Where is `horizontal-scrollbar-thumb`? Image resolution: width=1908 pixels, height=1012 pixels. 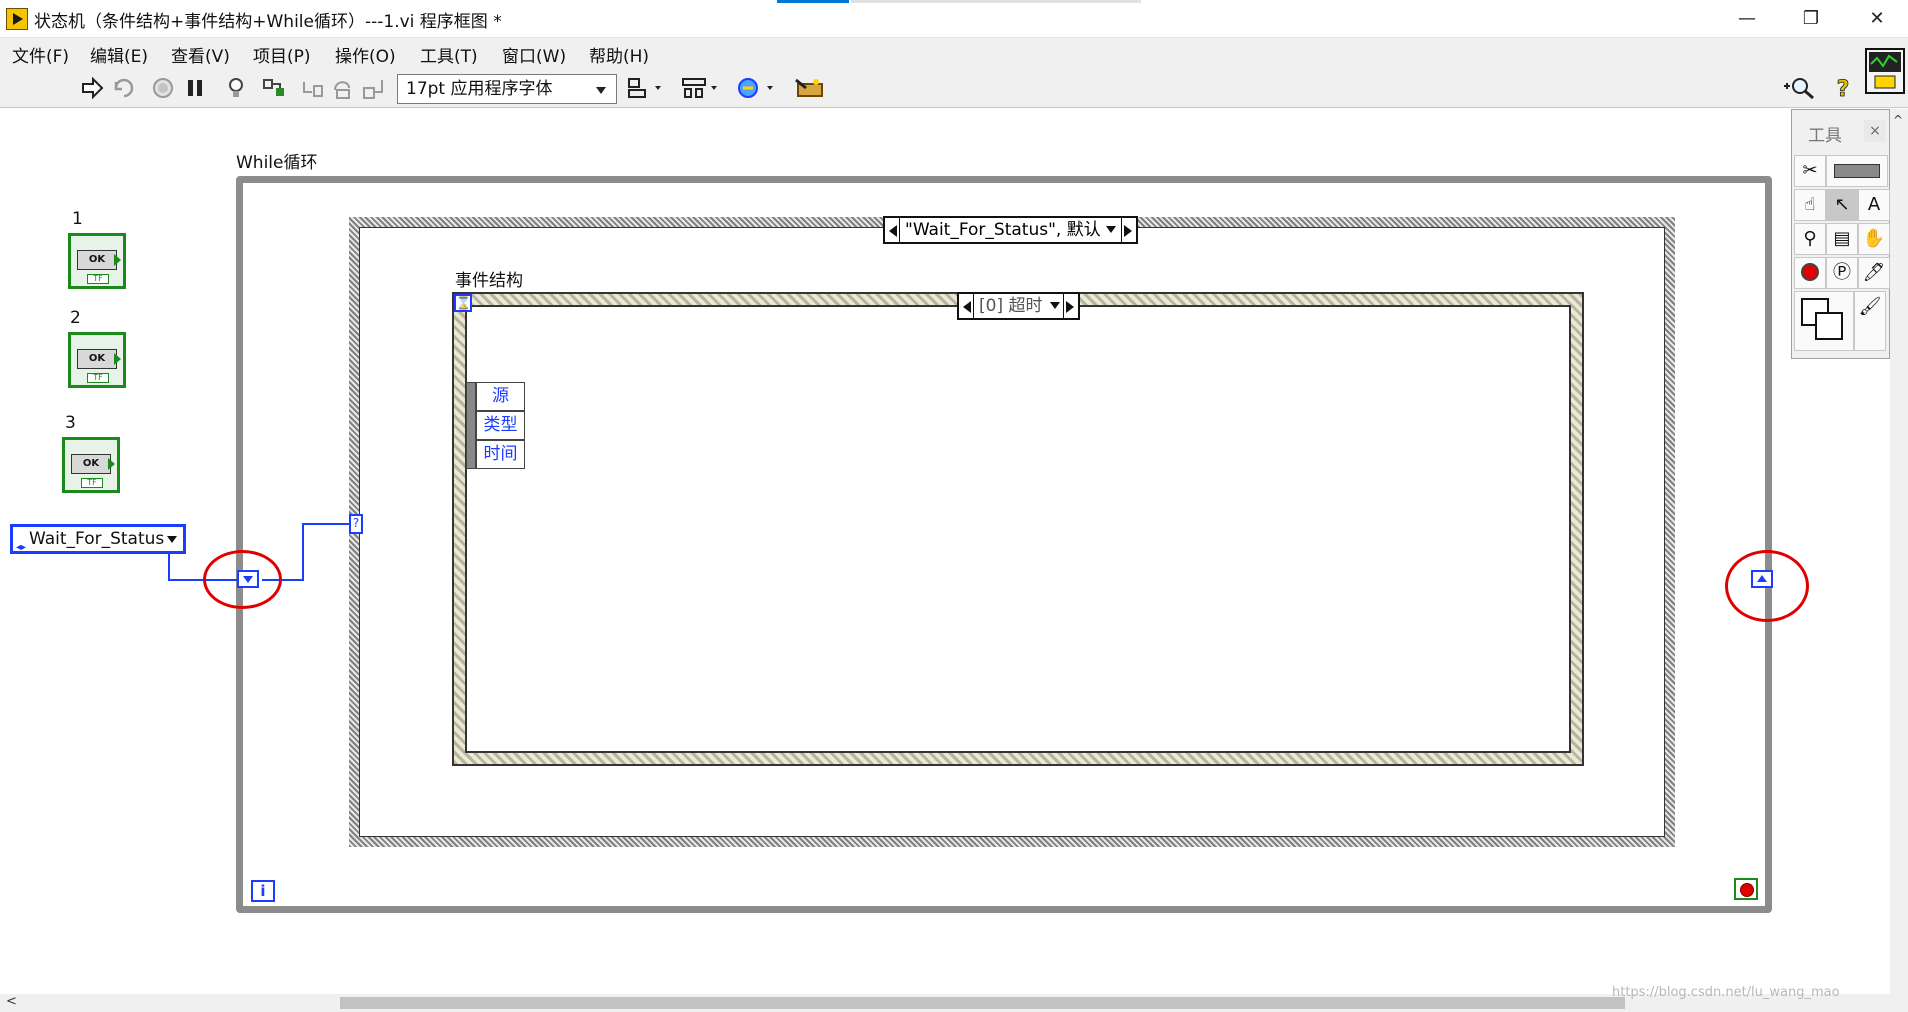
horizontal-scrollbar-thumb is located at coordinates (982, 1003).